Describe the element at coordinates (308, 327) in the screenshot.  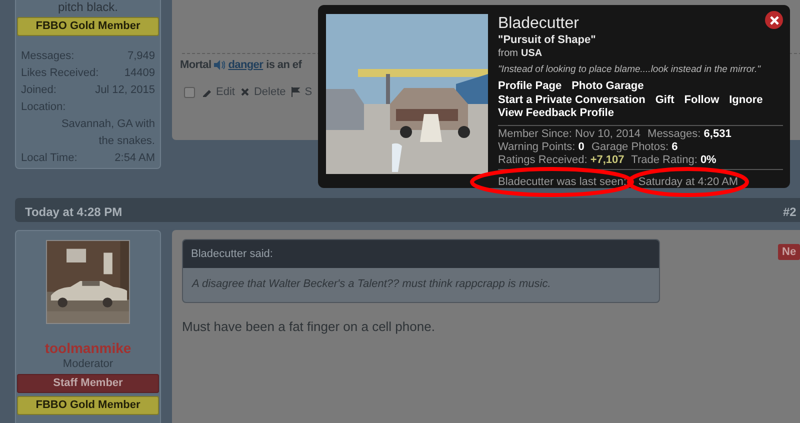
I see `post-message: Must have been a fat finger on a cell phone.` at that location.